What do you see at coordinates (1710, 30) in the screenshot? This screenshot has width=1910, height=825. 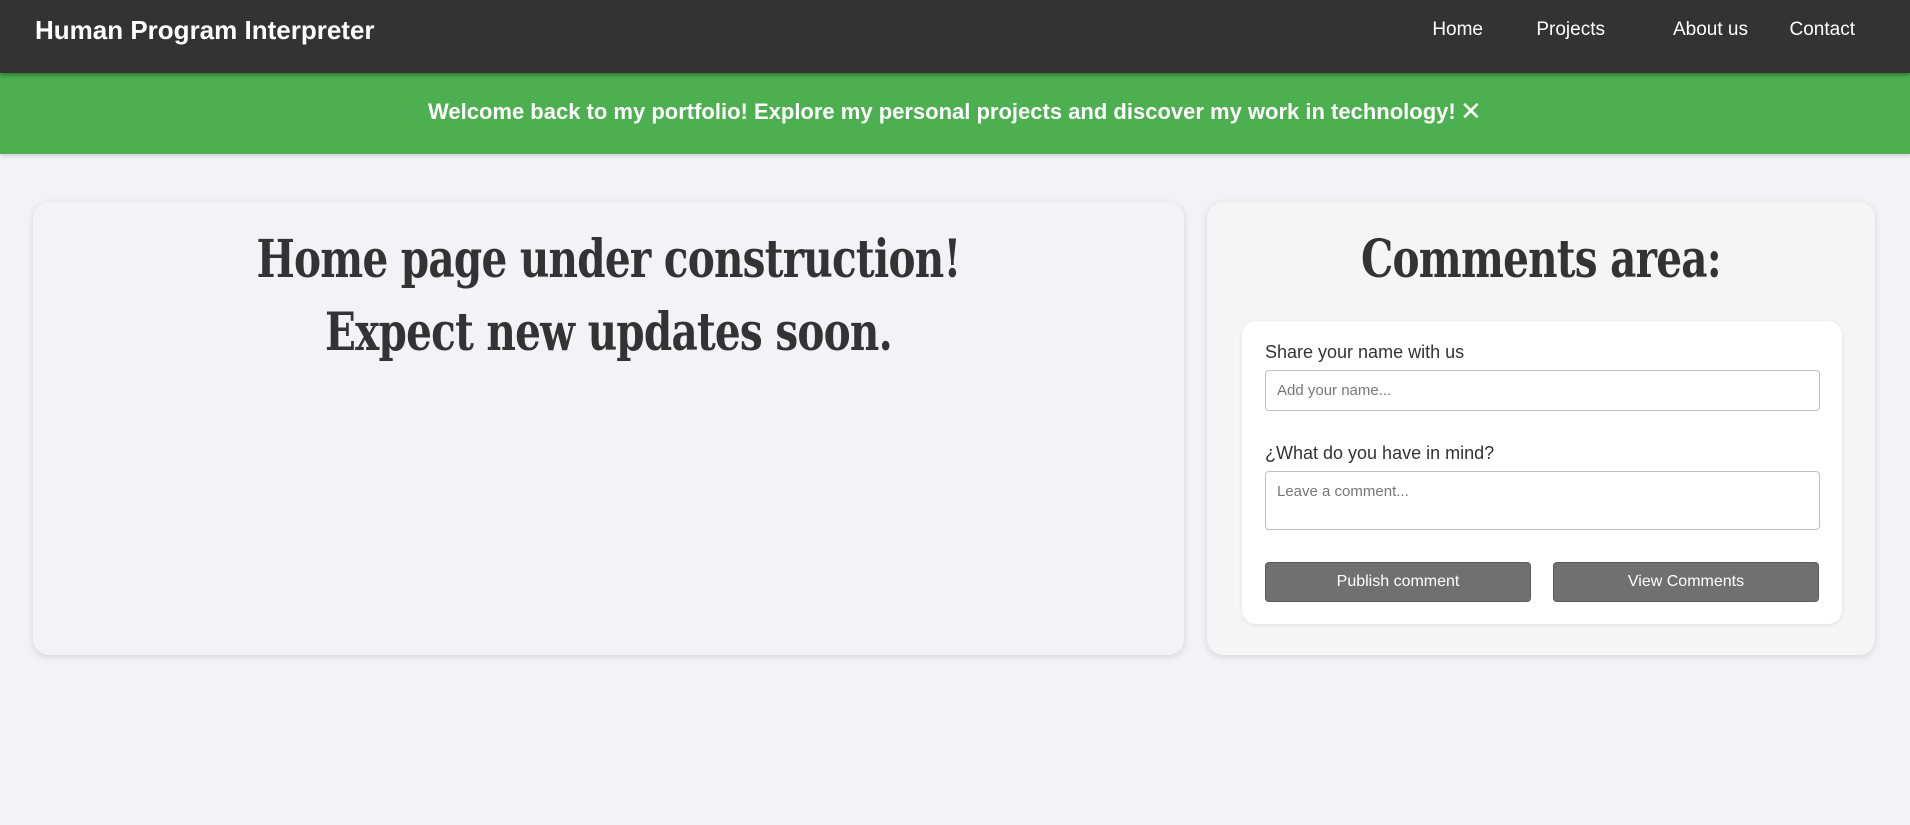 I see `nav-link-about-us: About us` at bounding box center [1710, 30].